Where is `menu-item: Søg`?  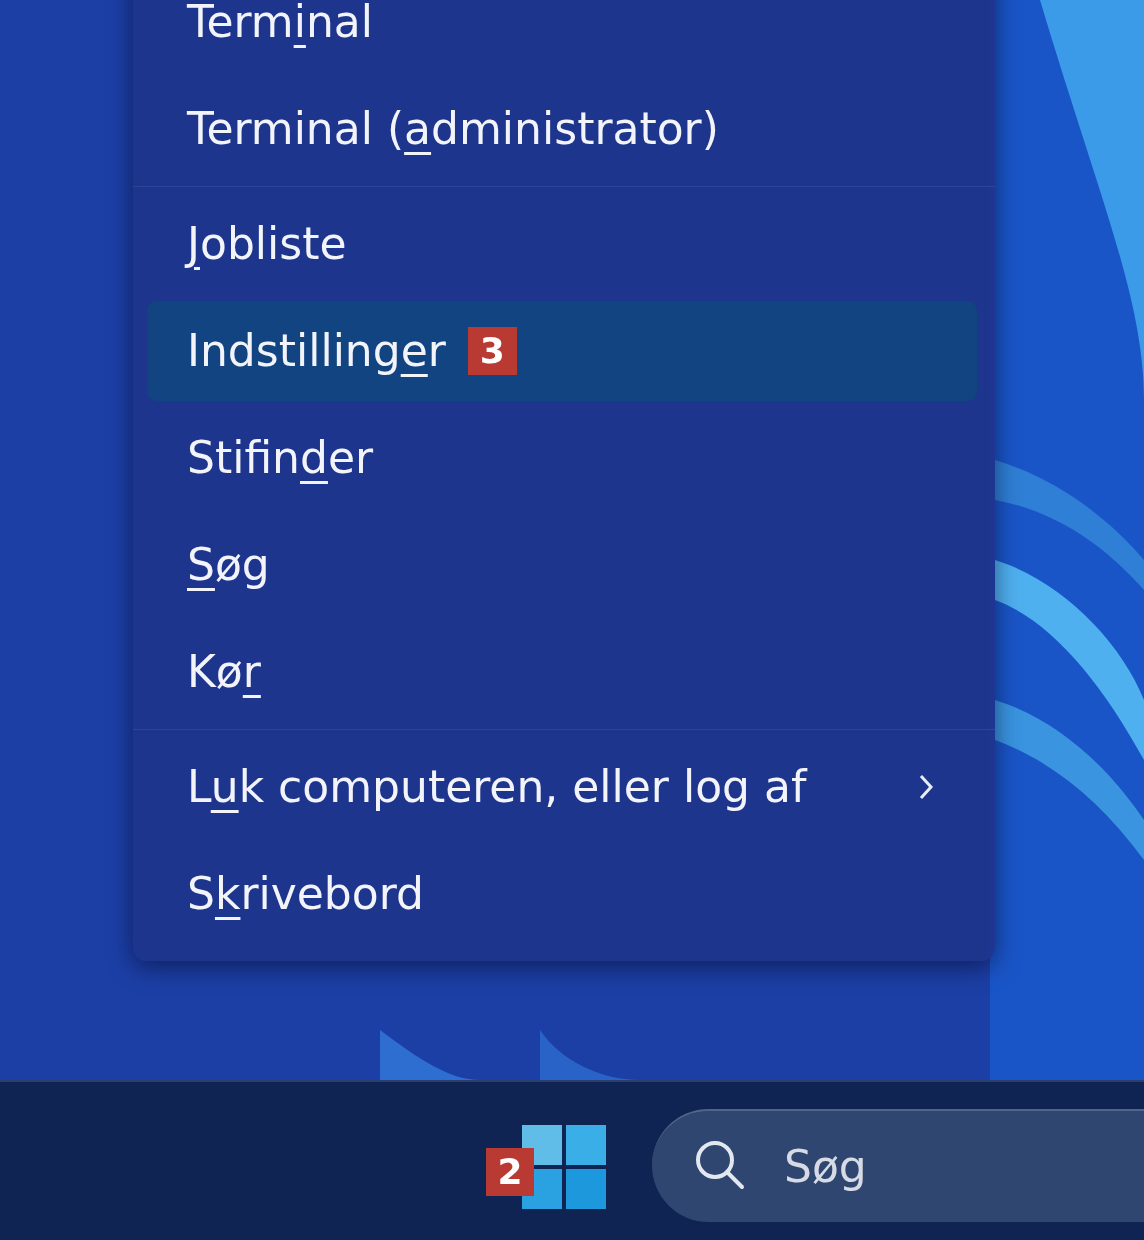
menu-item: Søg is located at coordinates (562, 565).